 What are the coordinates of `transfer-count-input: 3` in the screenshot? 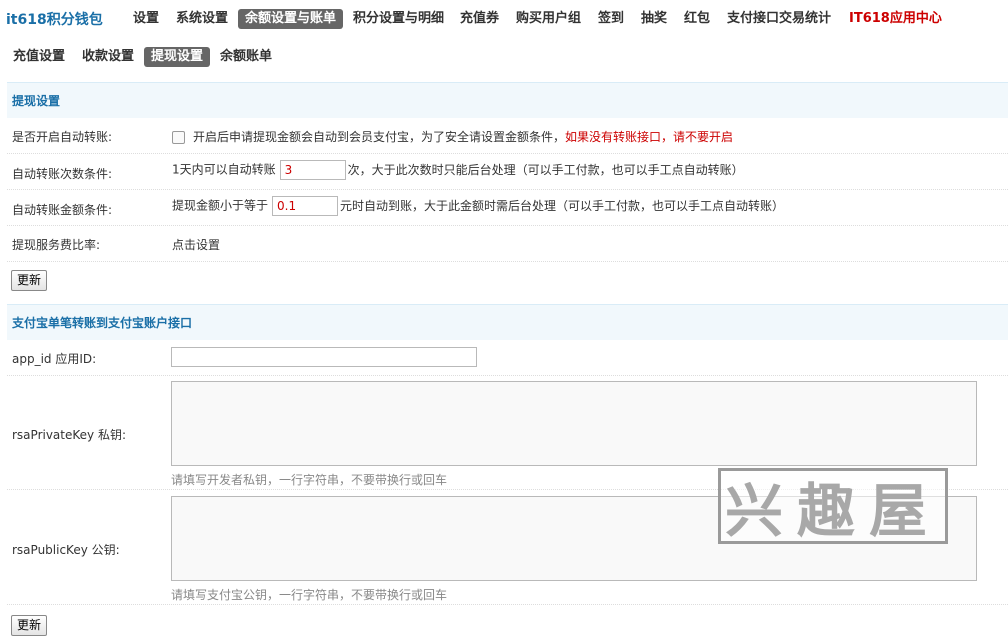 It's located at (312, 170).